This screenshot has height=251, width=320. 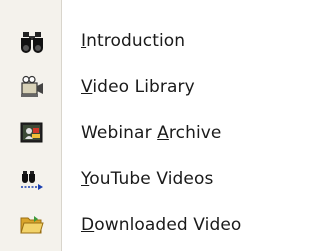 I want to click on menu-item-label: Webinar Archive, so click(x=151, y=133).